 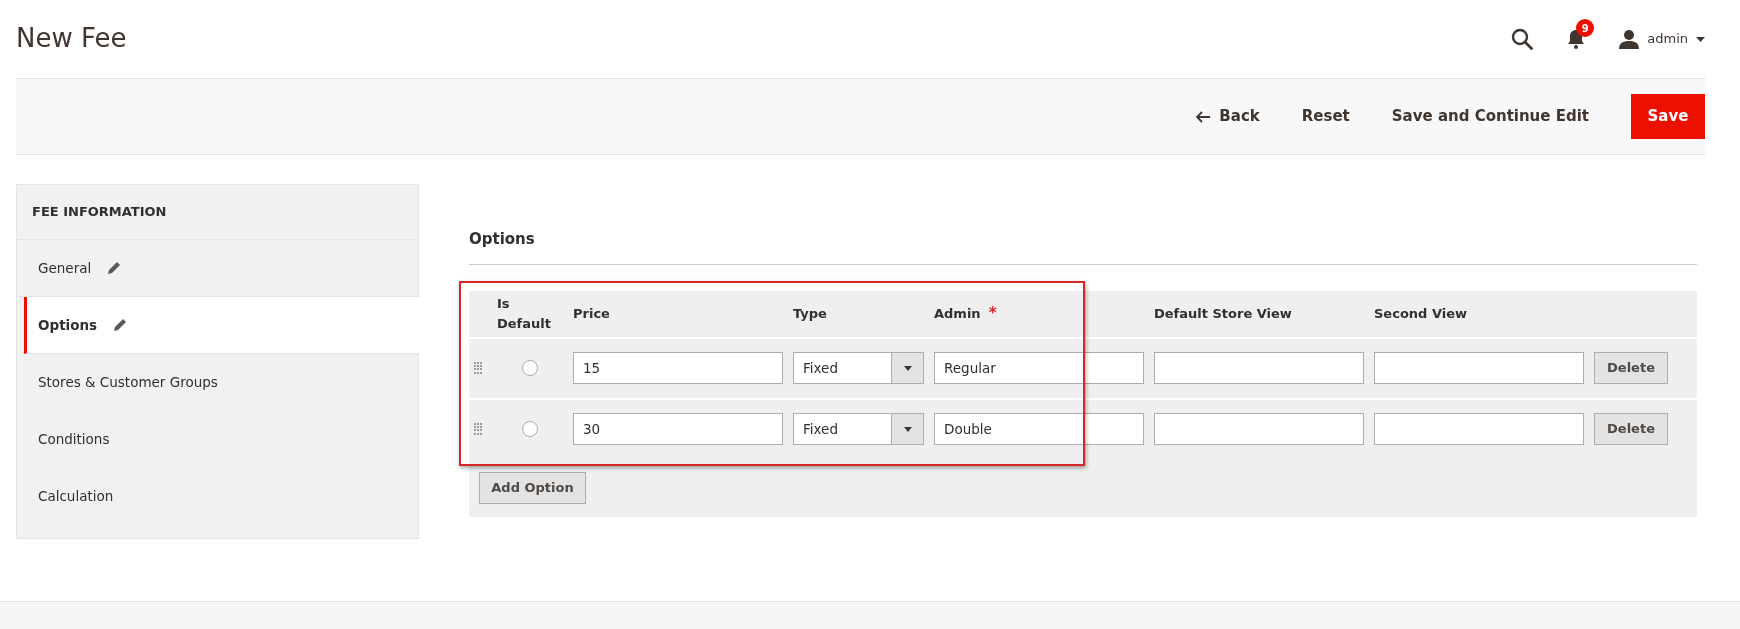 What do you see at coordinates (1421, 313) in the screenshot?
I see `column-header: Second View` at bounding box center [1421, 313].